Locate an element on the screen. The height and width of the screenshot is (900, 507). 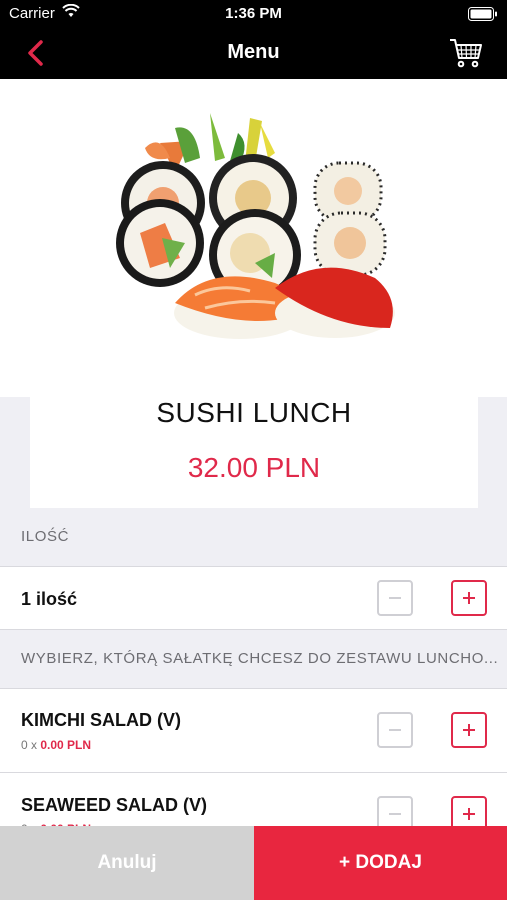
cart-button is located at coordinates (466, 53).